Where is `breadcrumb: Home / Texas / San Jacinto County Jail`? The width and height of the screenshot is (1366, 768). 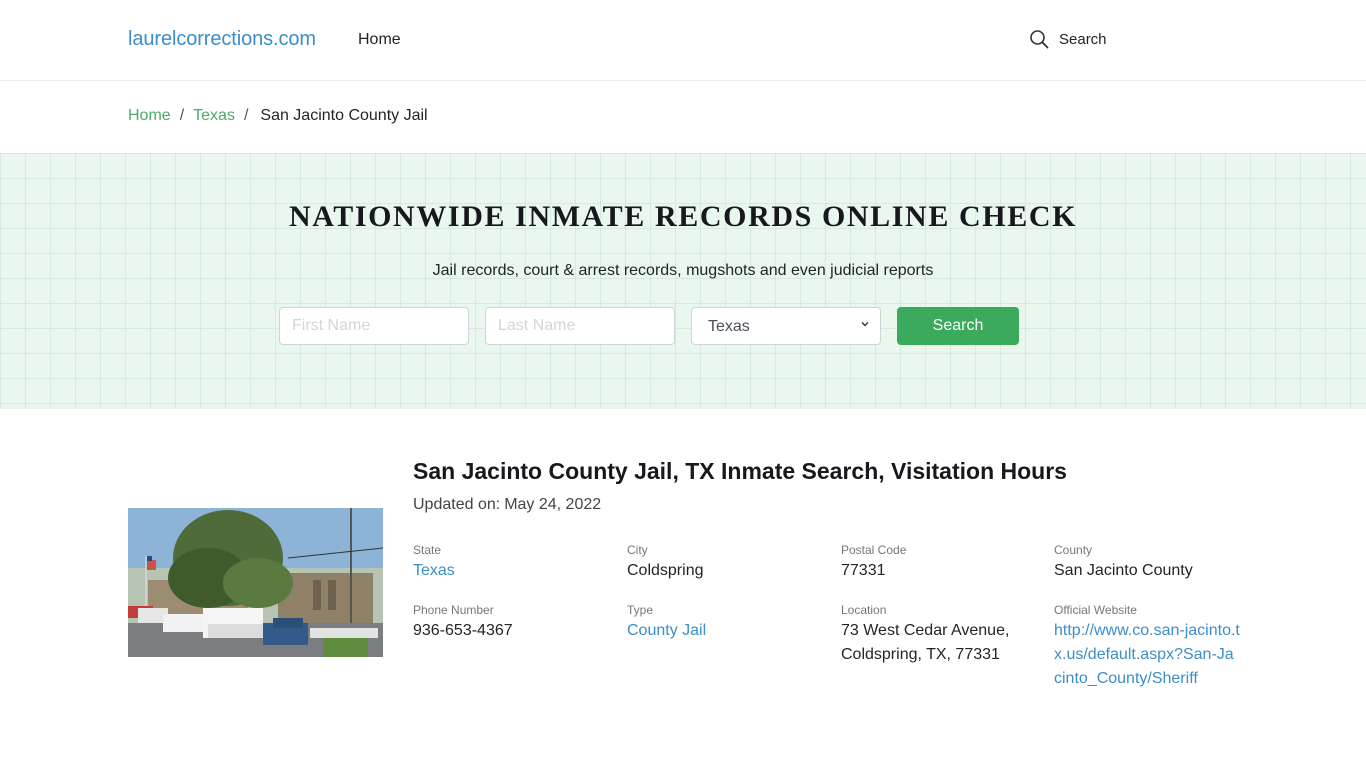
breadcrumb: Home / Texas / San Jacinto County Jail is located at coordinates (278, 116).